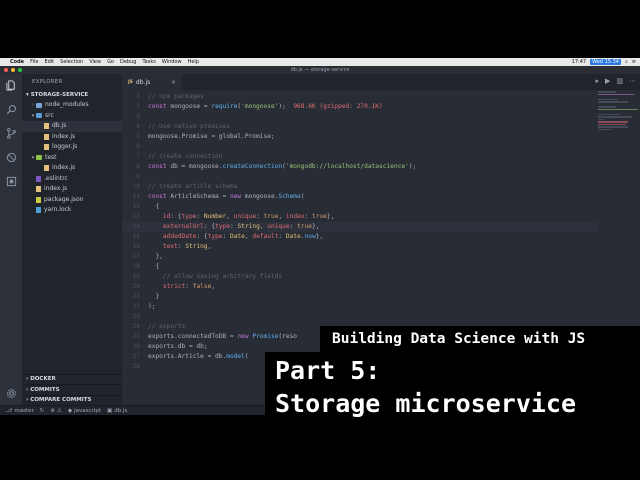  I want to click on code-token: ,, so click(209, 246).